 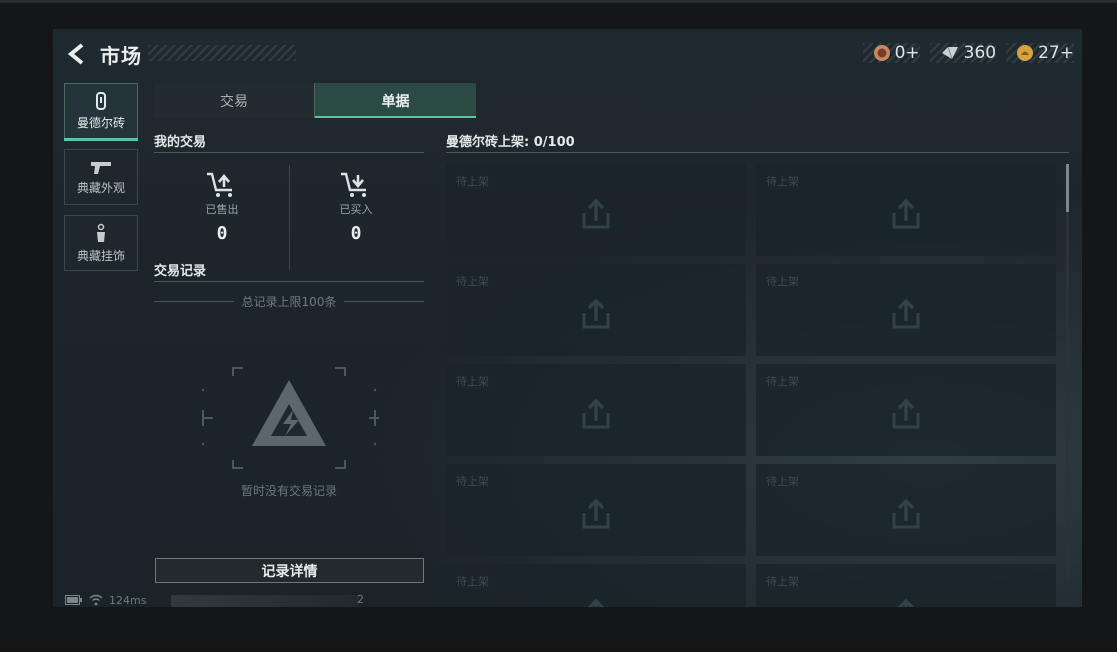 I want to click on scrollbar-thumb, so click(x=1067, y=188).